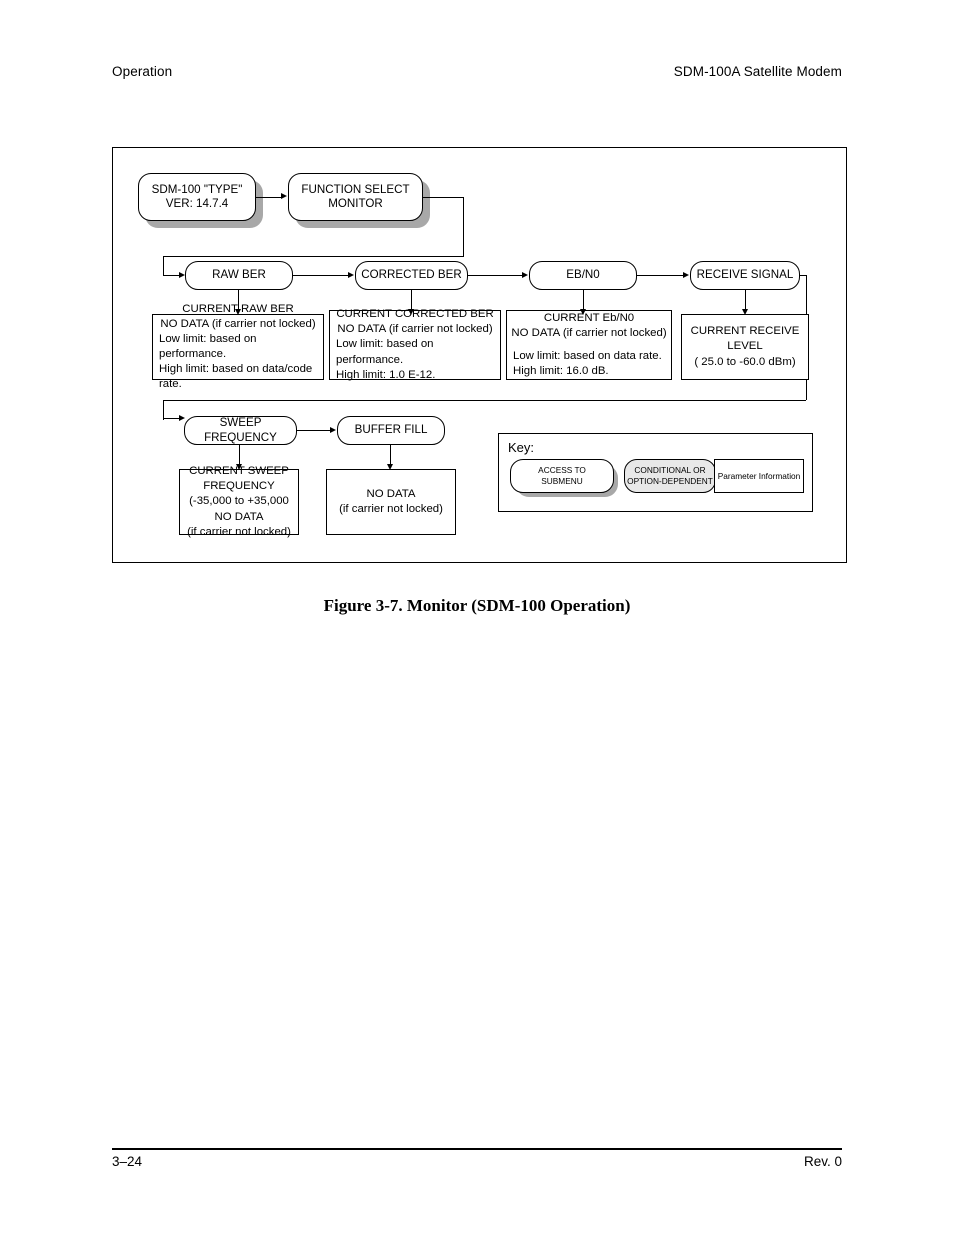 The image size is (954, 1235). I want to click on buffer-p1: NO DATA, so click(391, 493).